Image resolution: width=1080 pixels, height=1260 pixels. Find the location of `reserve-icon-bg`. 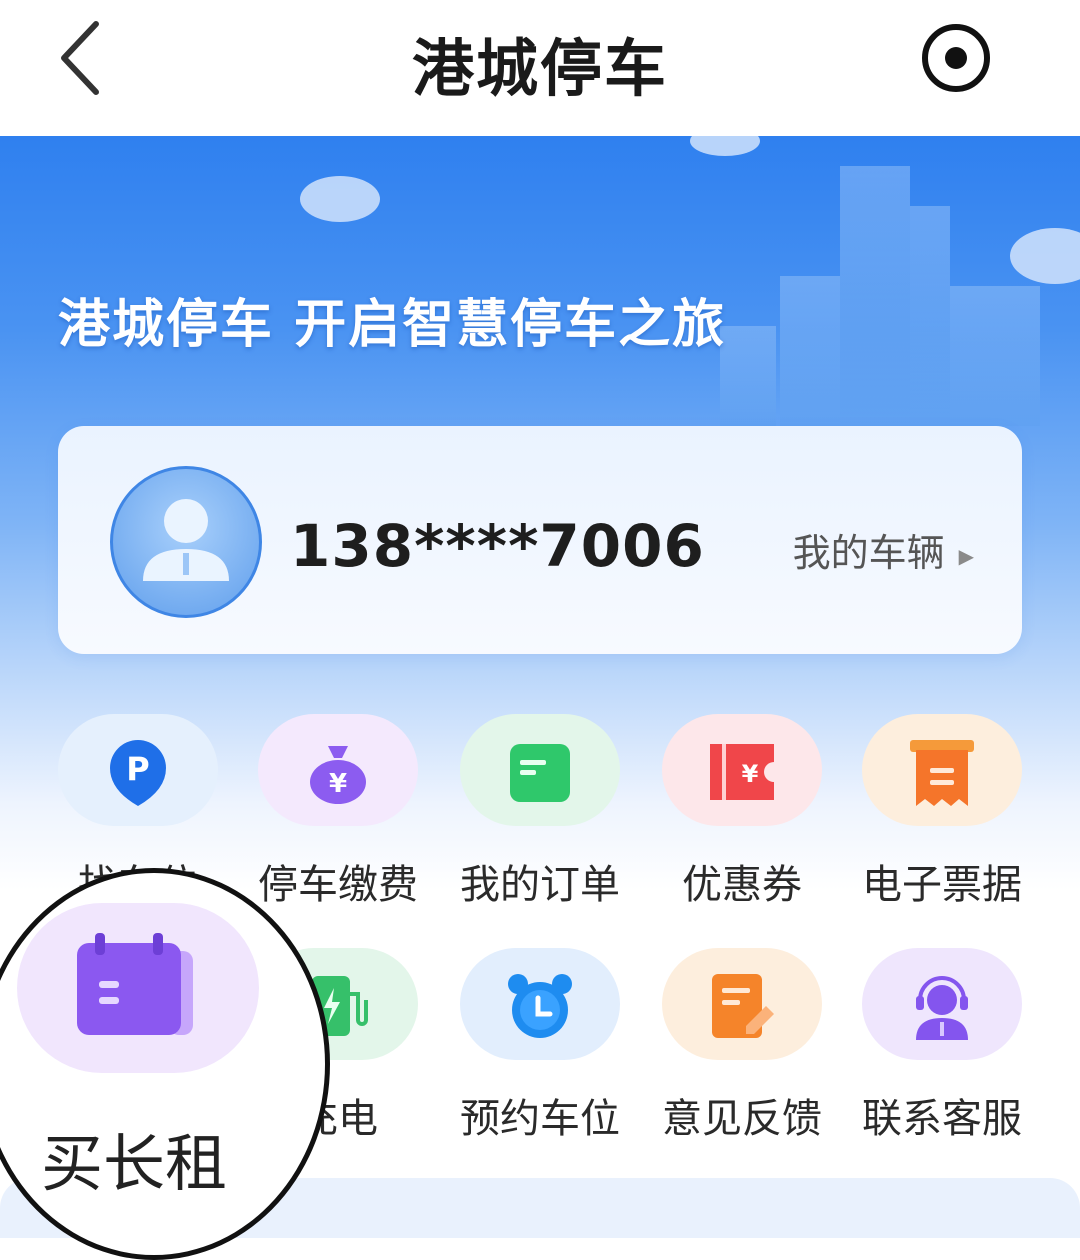

reserve-icon-bg is located at coordinates (540, 1004).